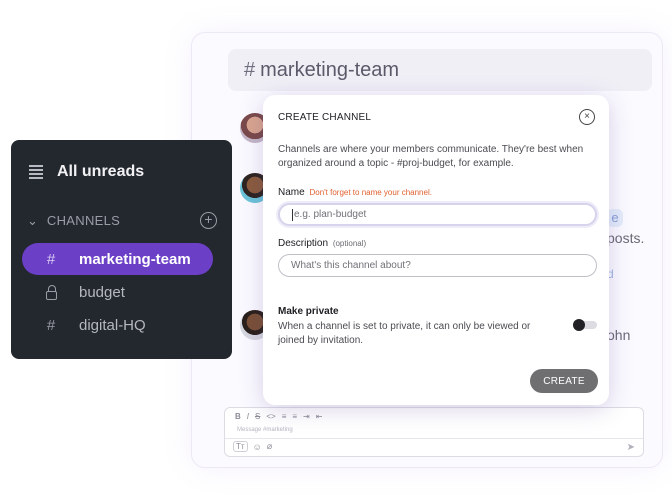 The height and width of the screenshot is (500, 672). Describe the element at coordinates (437, 214) in the screenshot. I see `name-input: e.g. plan-budget` at that location.